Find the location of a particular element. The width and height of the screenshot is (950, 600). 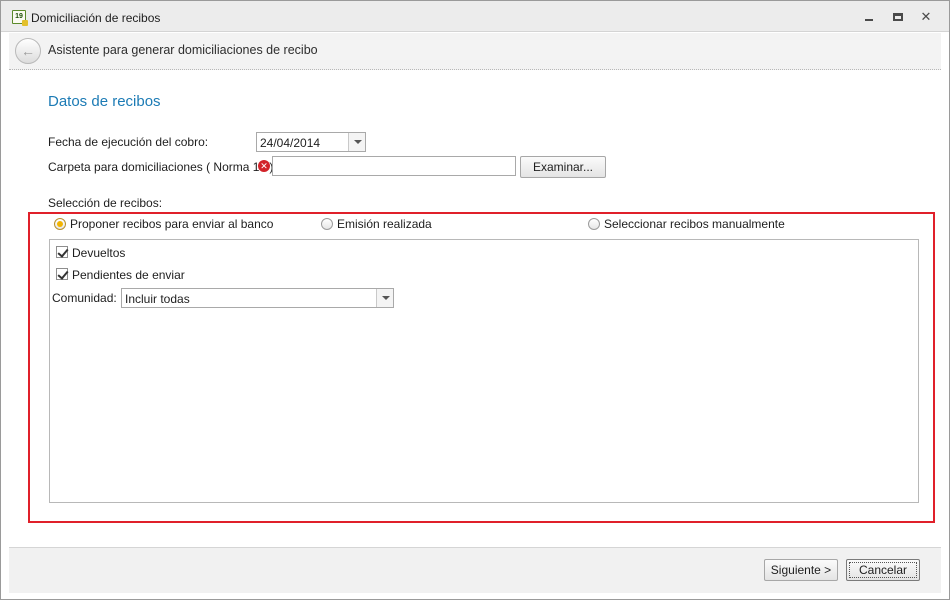

carpeta-input is located at coordinates (394, 166).